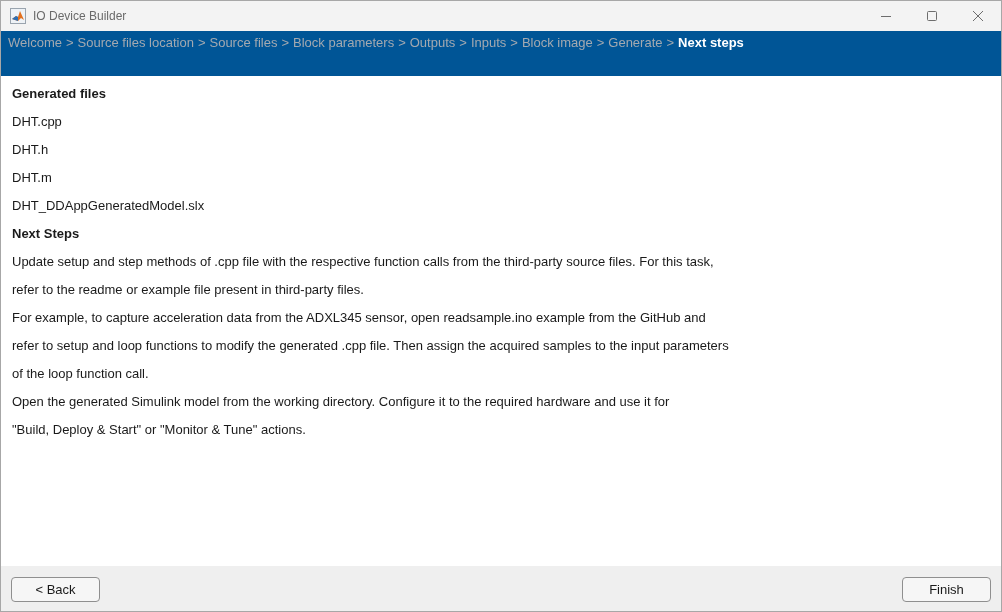 The height and width of the screenshot is (612, 1002). What do you see at coordinates (363, 262) in the screenshot?
I see `instruction-text: Update setup and step methods of .cpp file with the respective function calls from the third-party source files. For this task,` at bounding box center [363, 262].